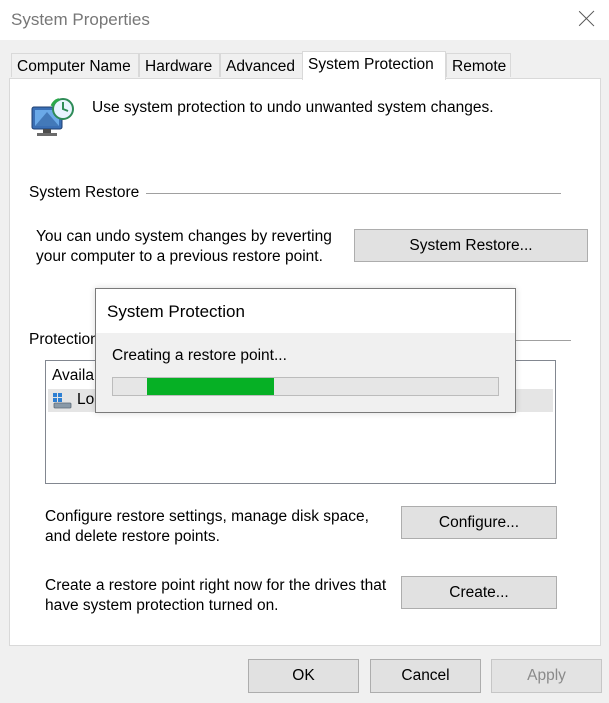  I want to click on description-line: and delete restore points., so click(132, 536).